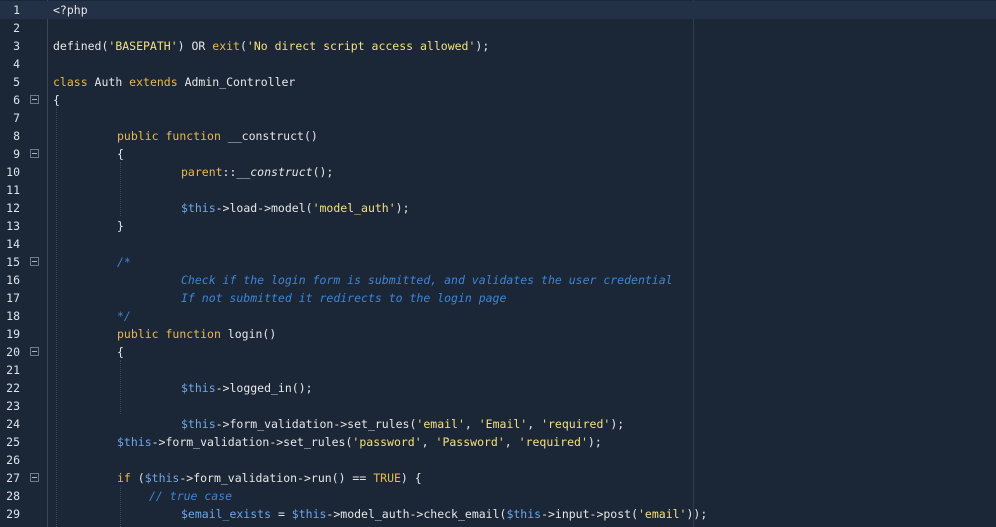  What do you see at coordinates (387, 478) in the screenshot?
I see `code-token: TRUE` at bounding box center [387, 478].